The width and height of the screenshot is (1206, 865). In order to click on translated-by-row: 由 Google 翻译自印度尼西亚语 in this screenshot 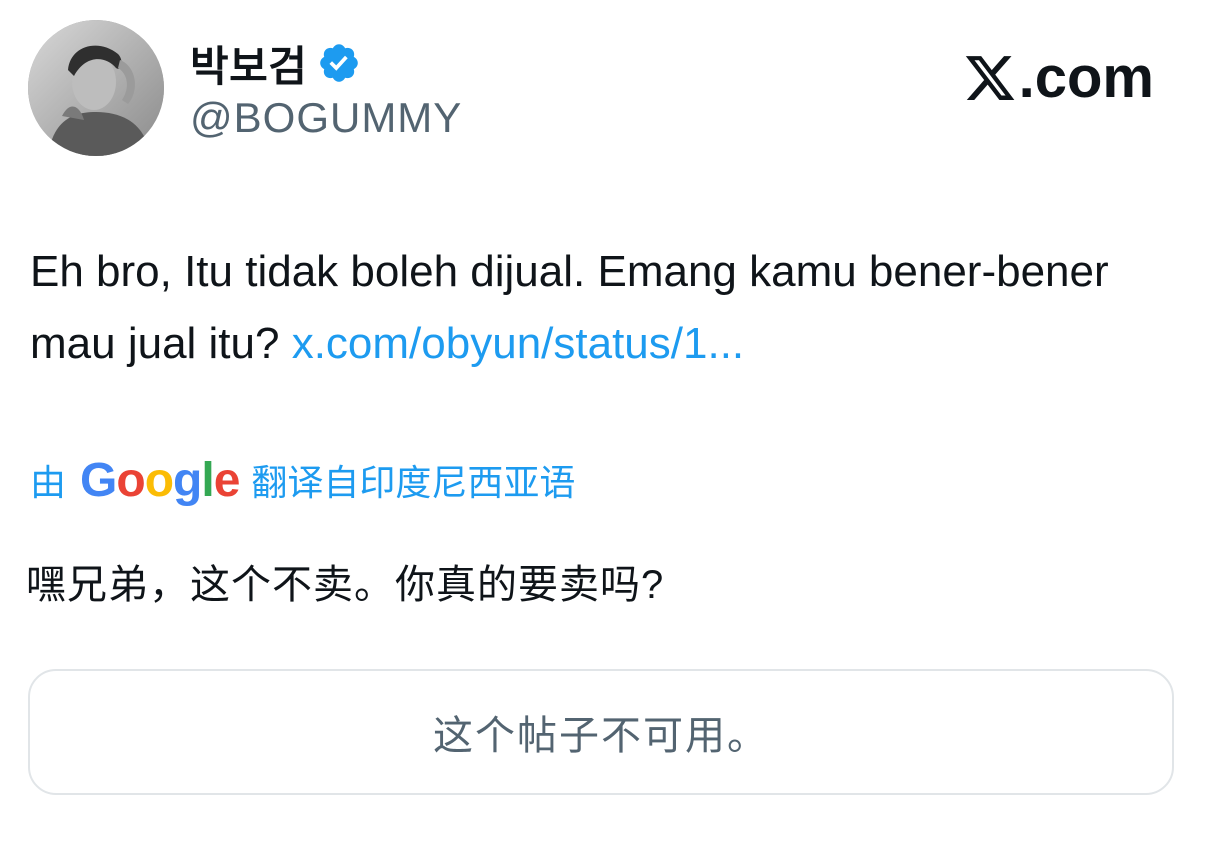, I will do `click(302, 480)`.